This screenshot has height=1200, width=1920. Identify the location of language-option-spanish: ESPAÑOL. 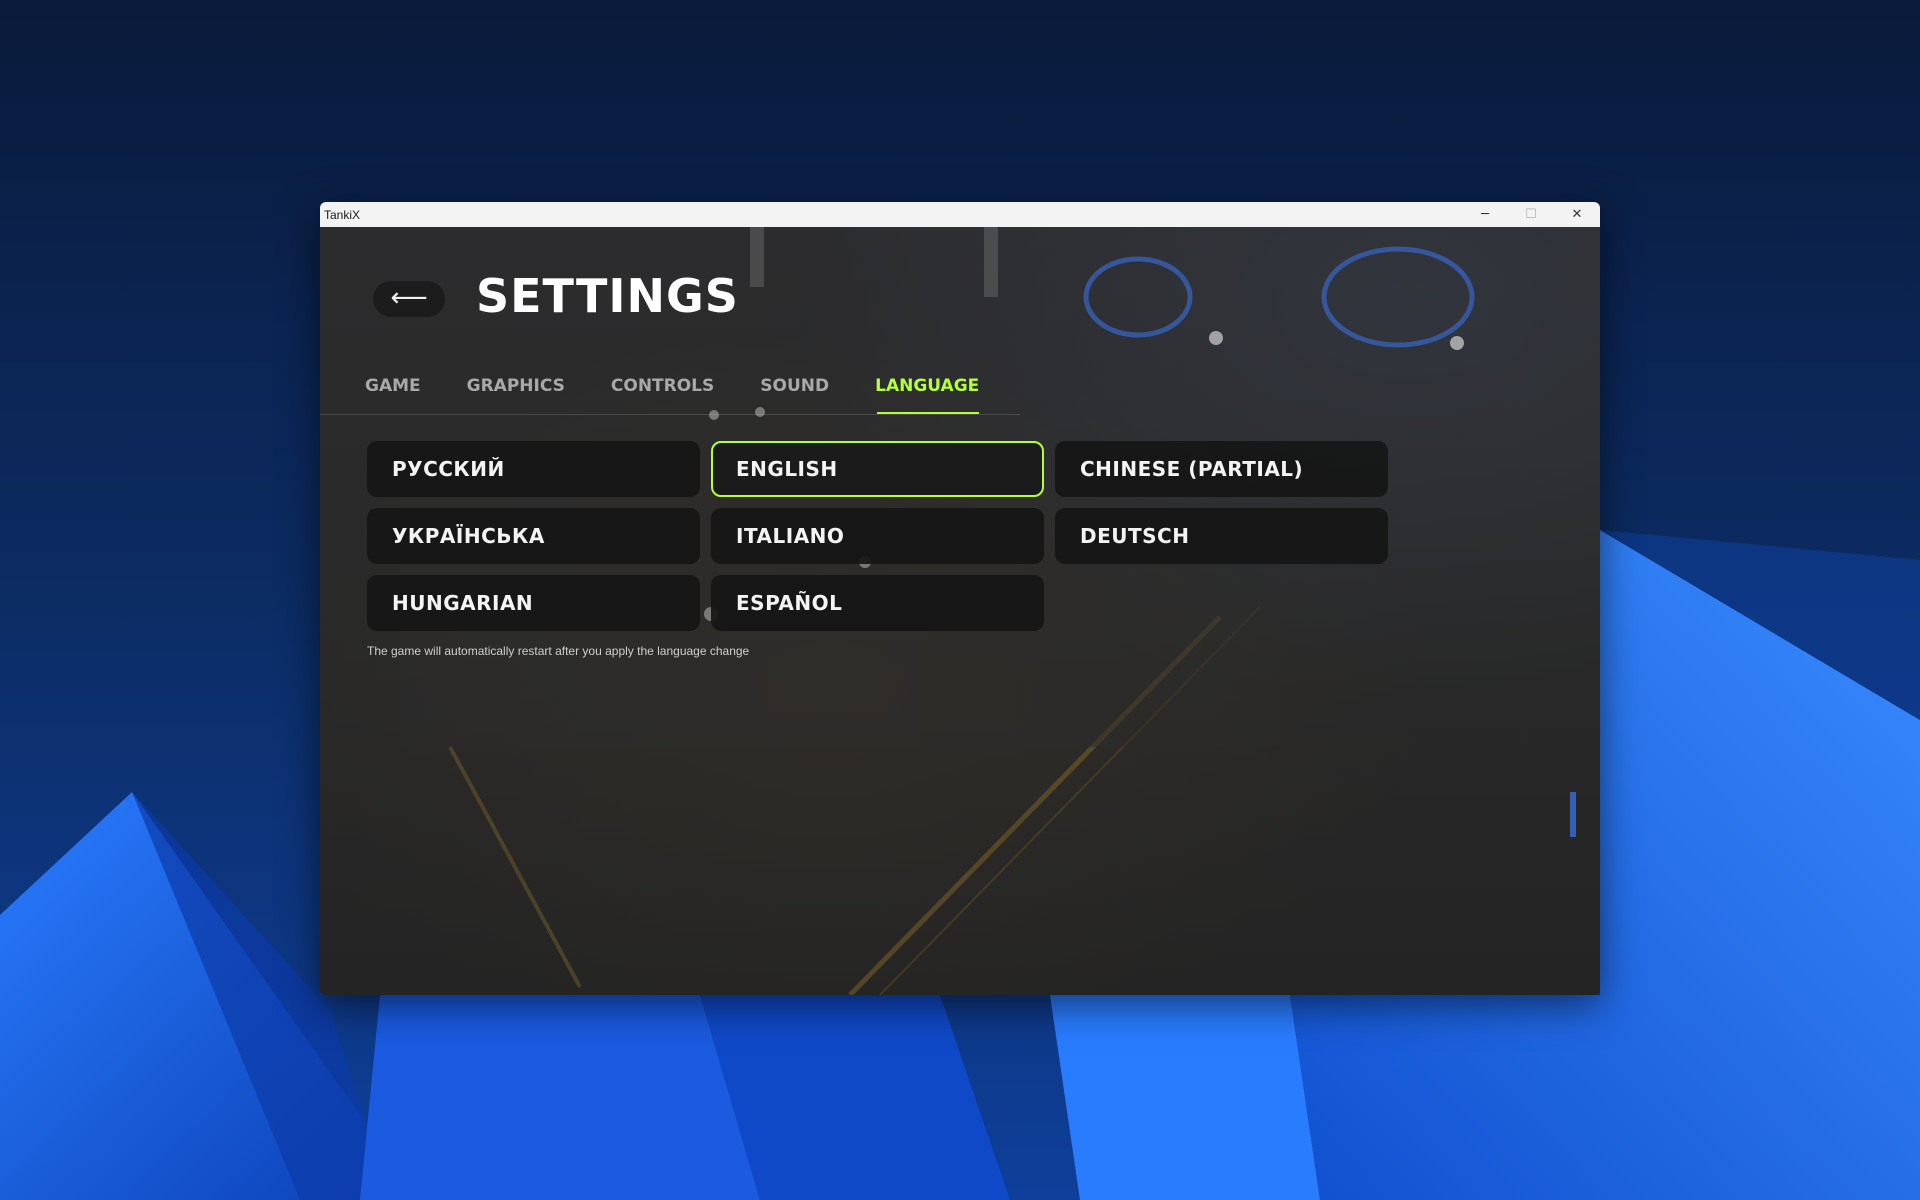
(877, 603).